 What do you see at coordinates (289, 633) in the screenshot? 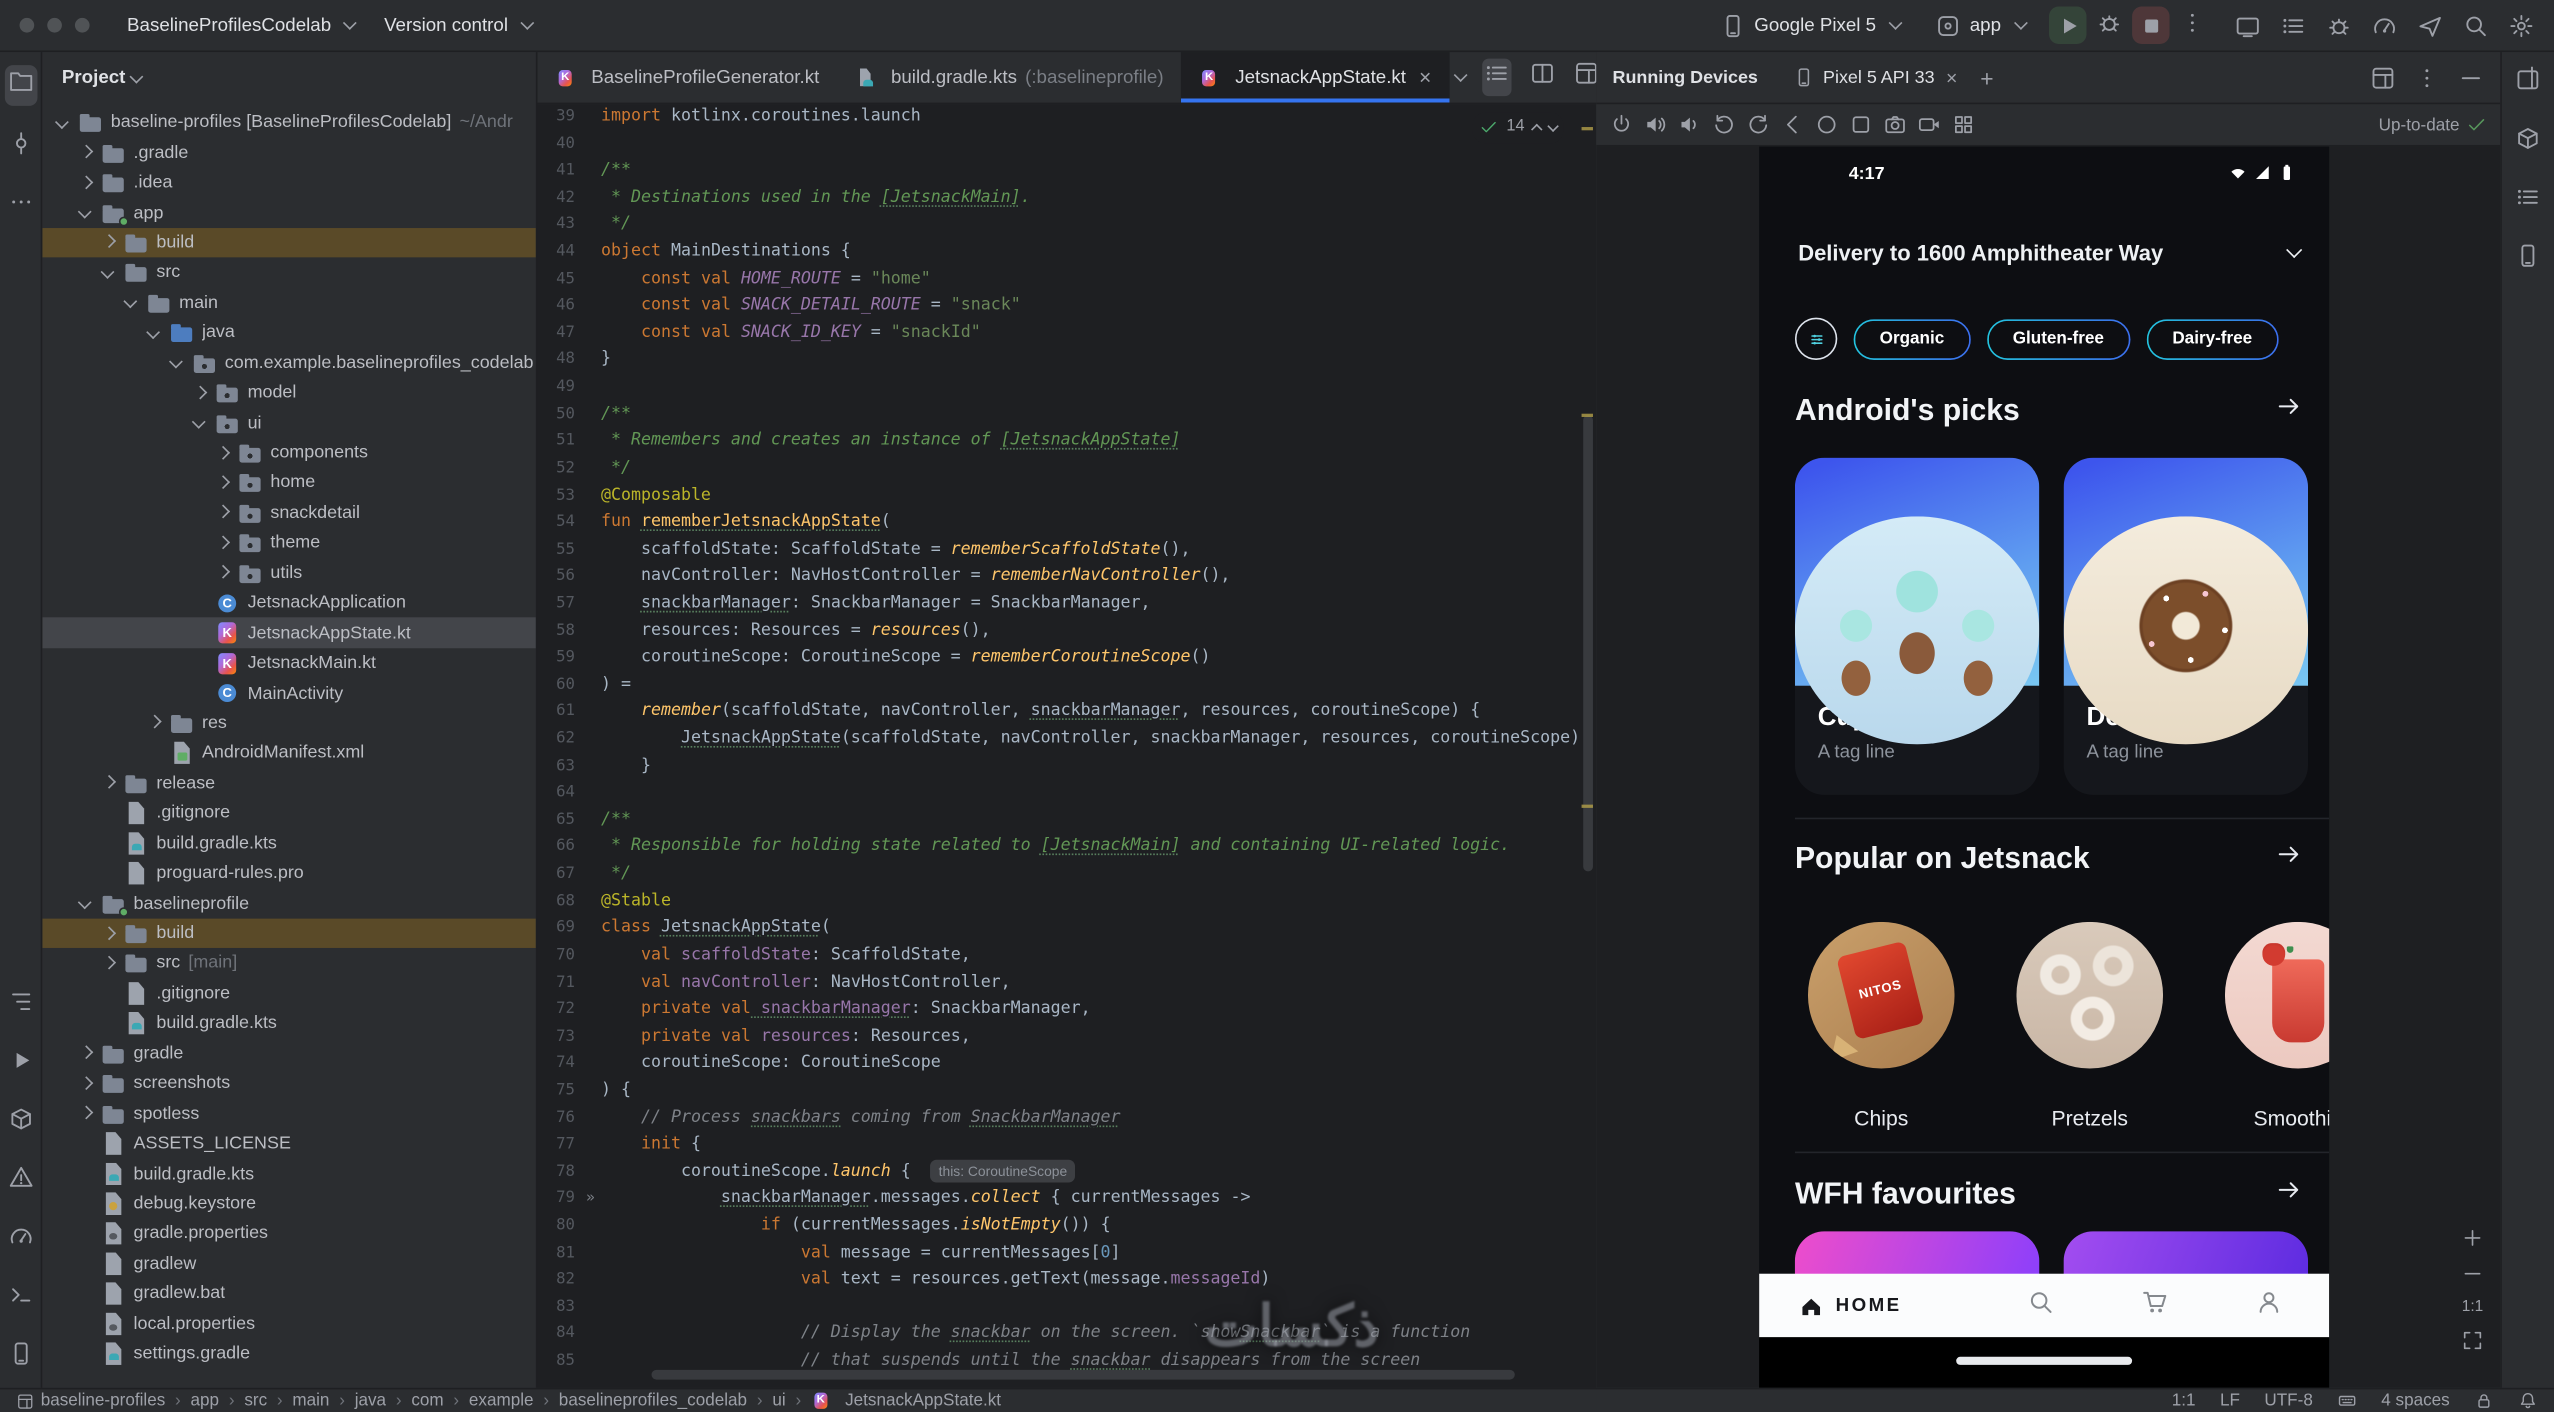
I see `tree-item: JetsnackAppState.kt` at bounding box center [289, 633].